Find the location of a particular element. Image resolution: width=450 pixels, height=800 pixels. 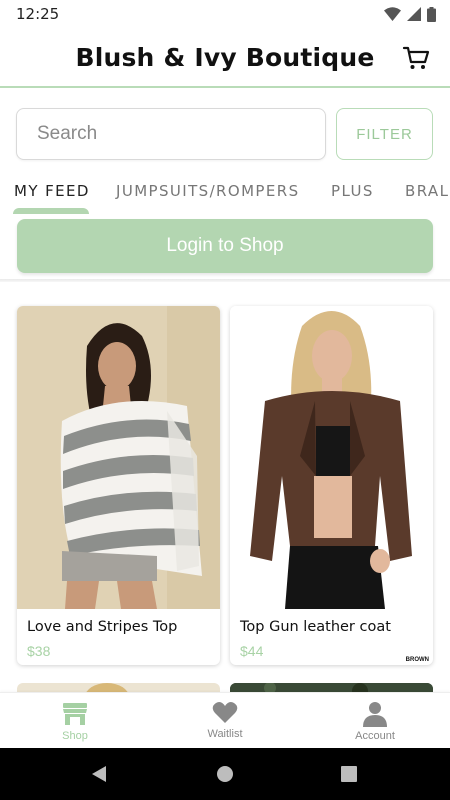

nav-waitlist: Waitlist is located at coordinates (225, 721).